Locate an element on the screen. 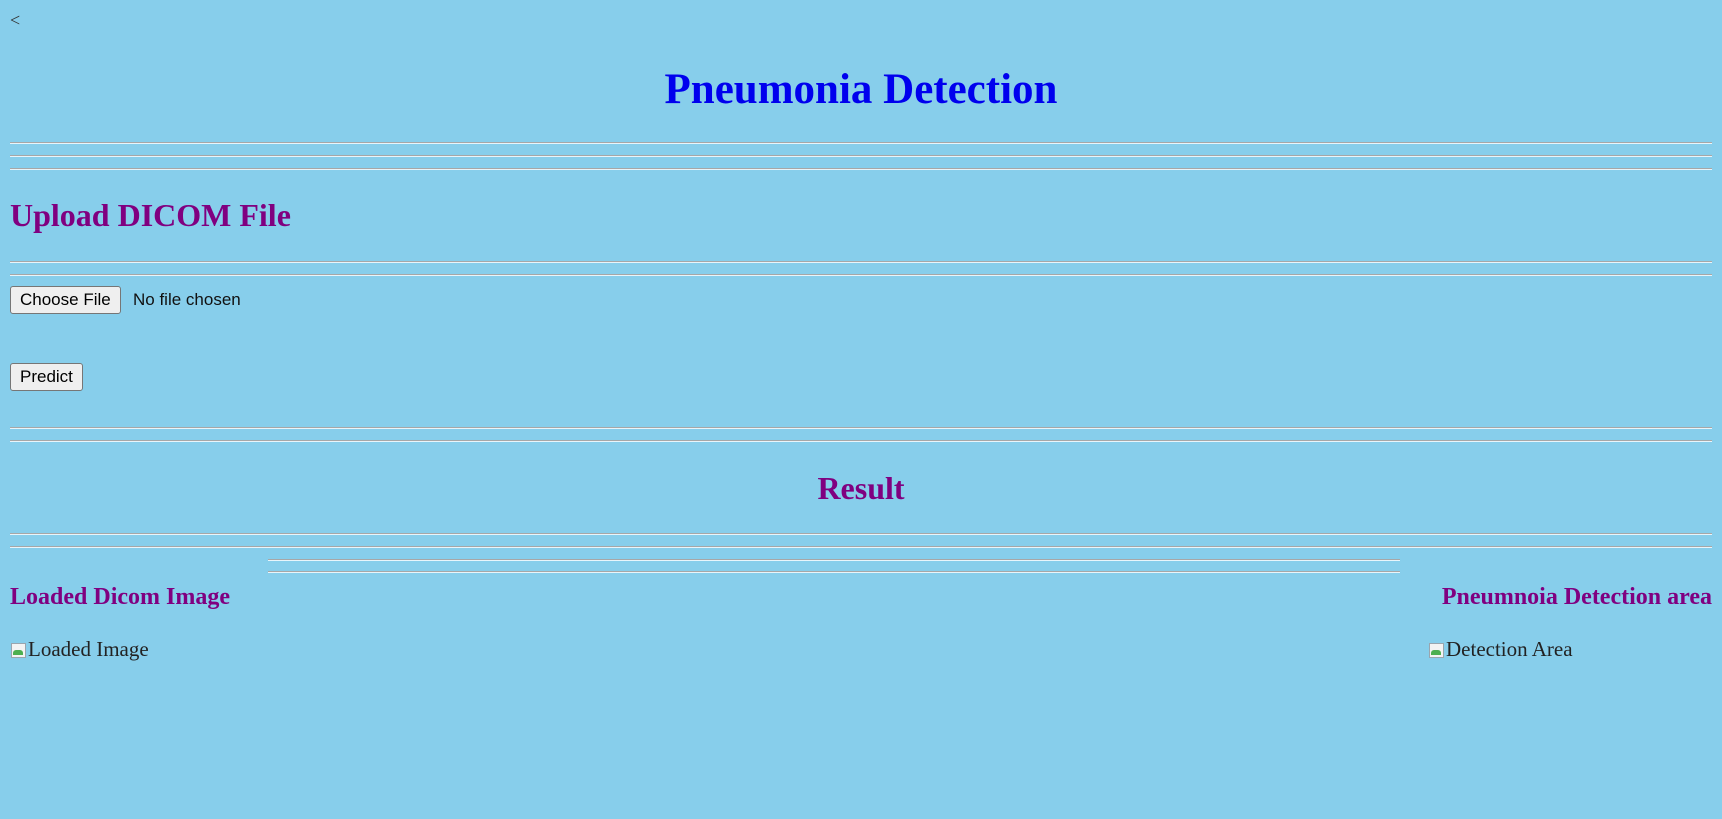 The image size is (1722, 819). loaded-image: Loaded Image is located at coordinates (79, 649).